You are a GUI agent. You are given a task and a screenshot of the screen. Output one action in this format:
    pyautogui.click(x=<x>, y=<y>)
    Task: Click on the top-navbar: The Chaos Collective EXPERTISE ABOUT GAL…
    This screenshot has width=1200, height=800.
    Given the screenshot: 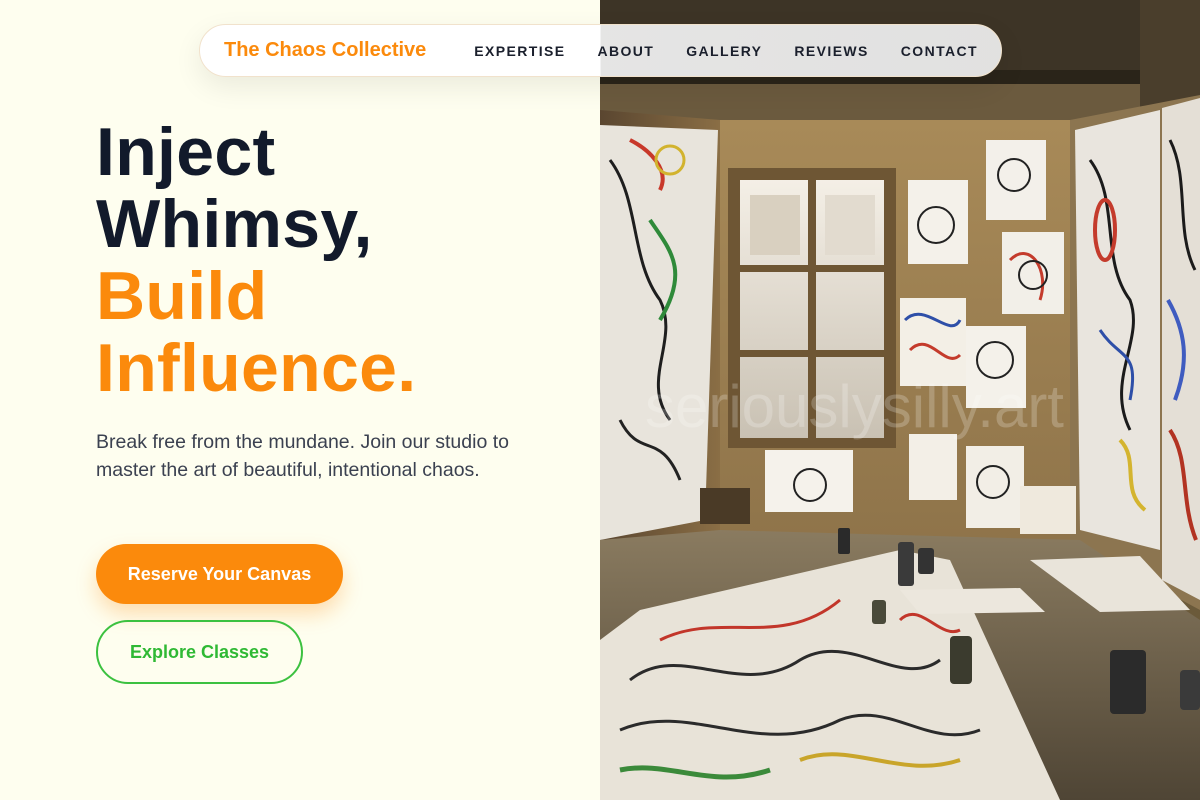 What is the action you would take?
    pyautogui.click(x=600, y=50)
    